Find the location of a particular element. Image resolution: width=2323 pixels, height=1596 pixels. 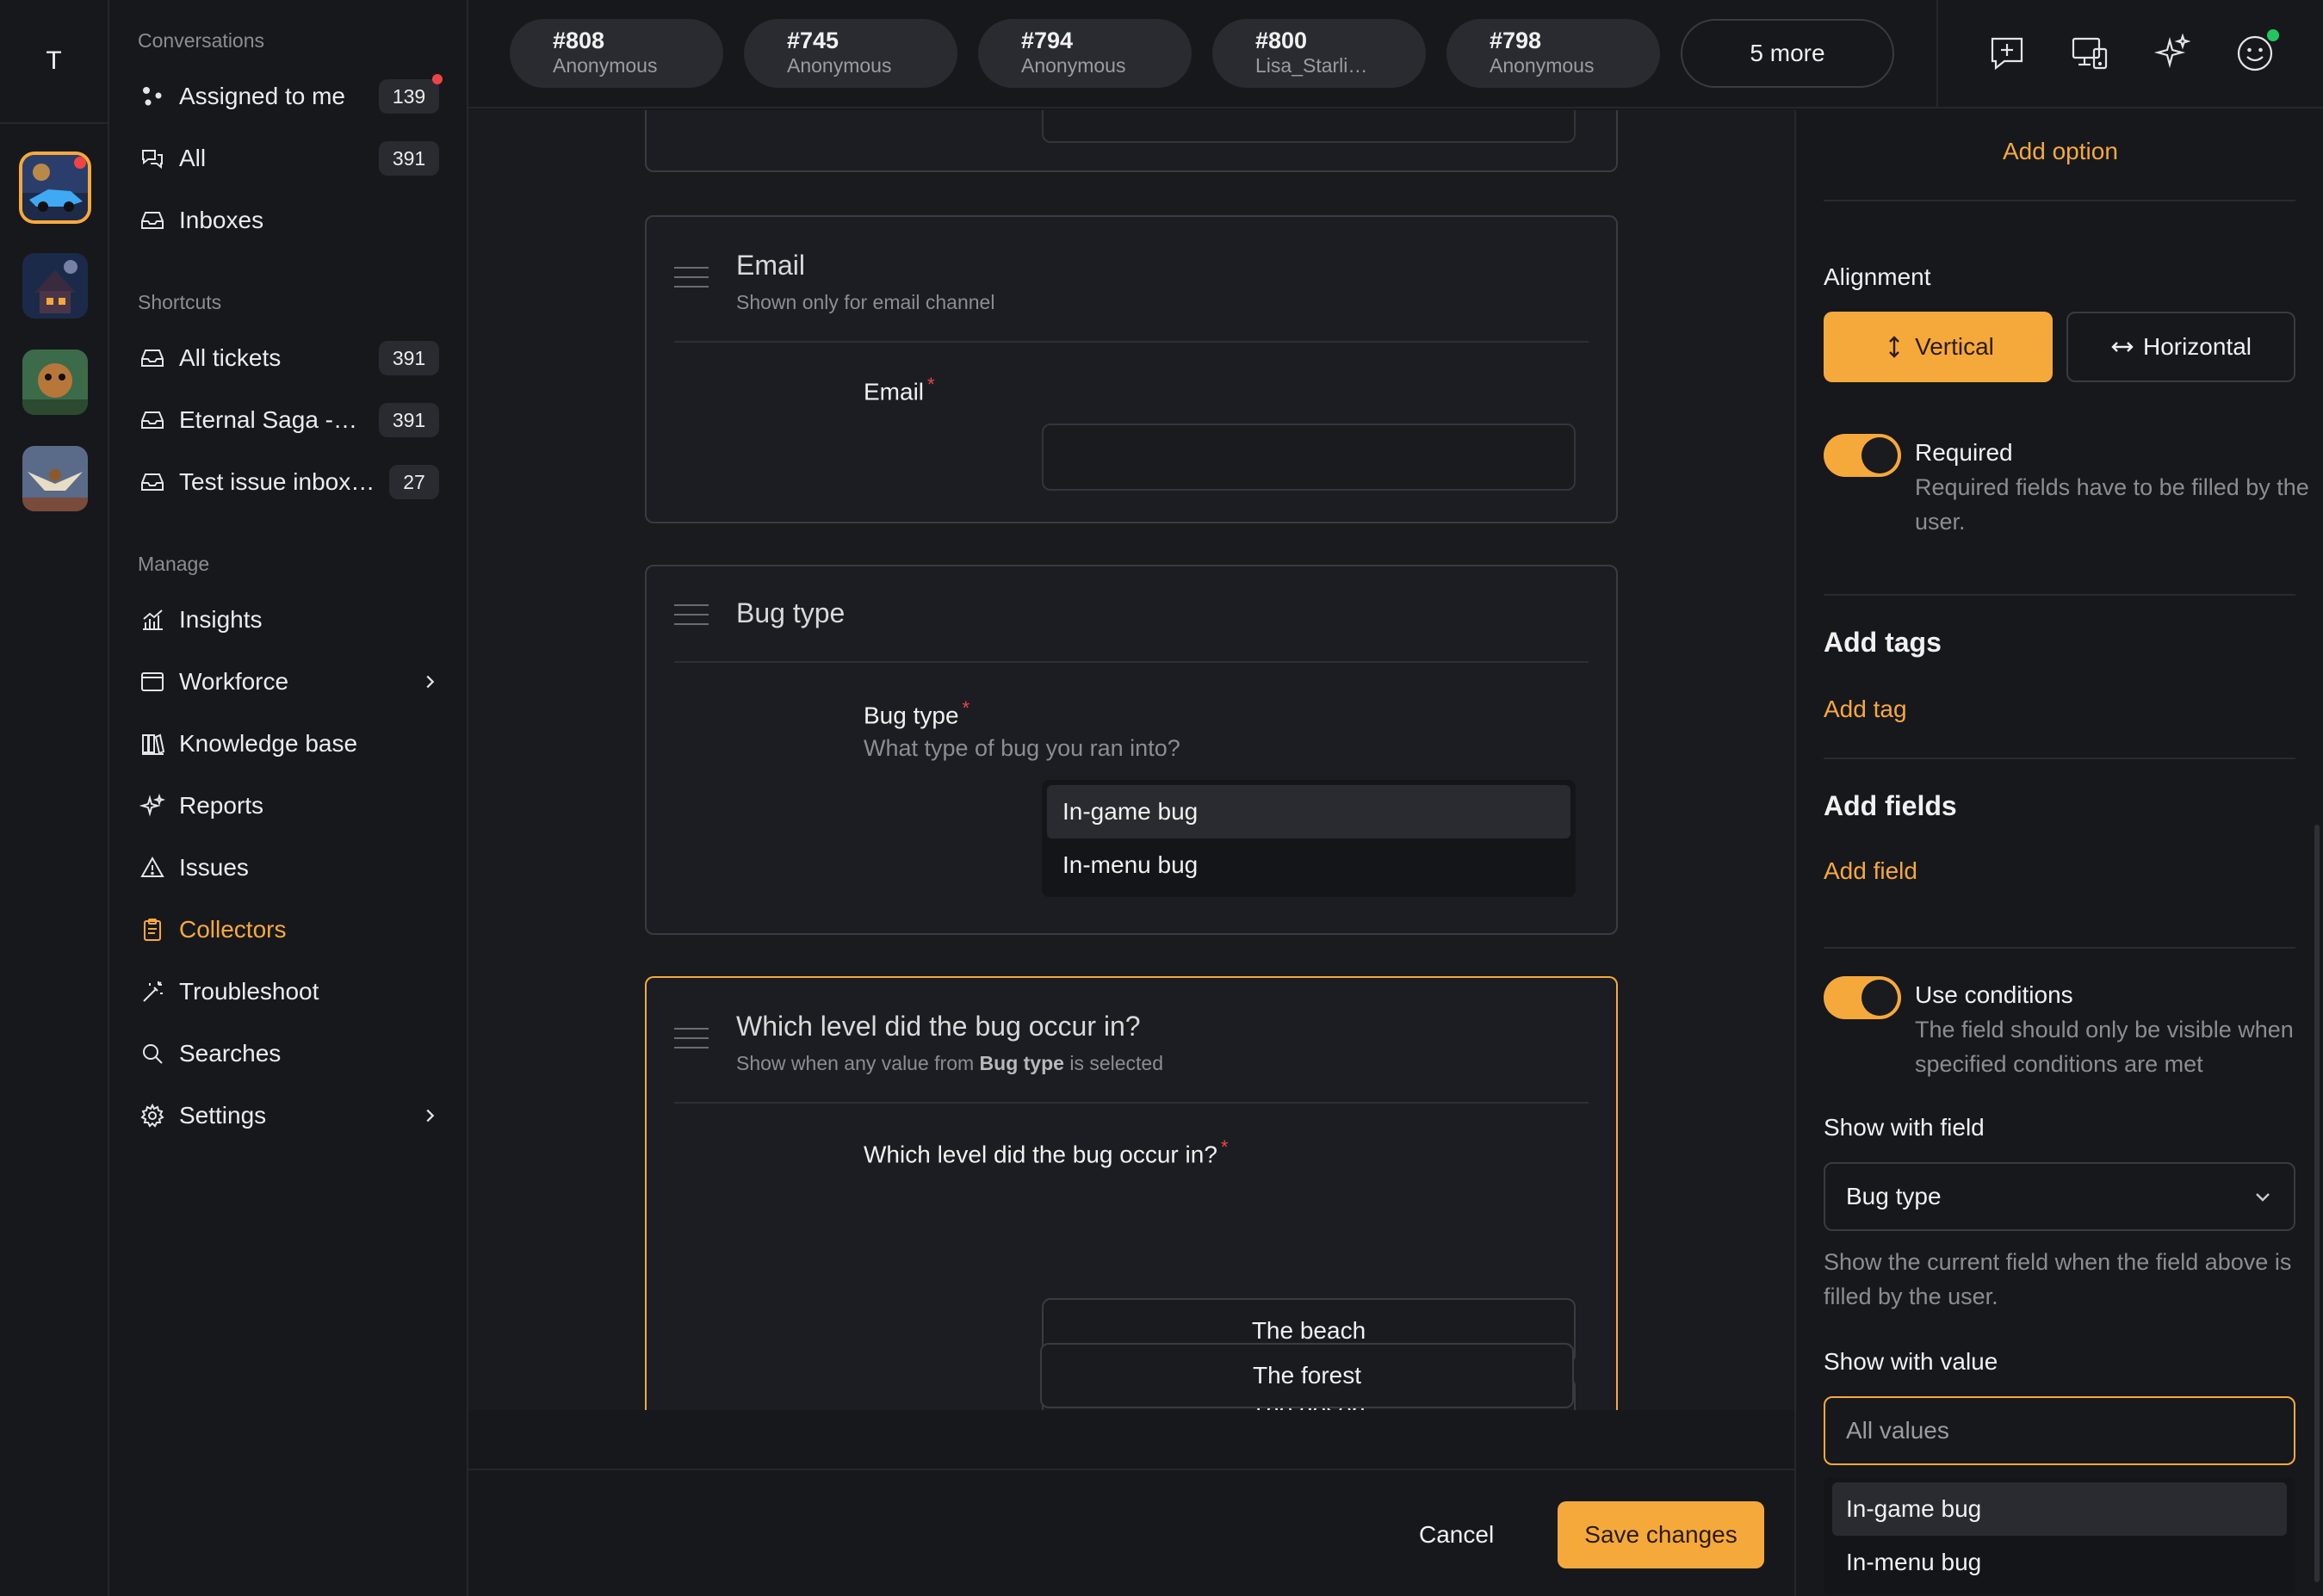

card-title: Bug type is located at coordinates (791, 612).